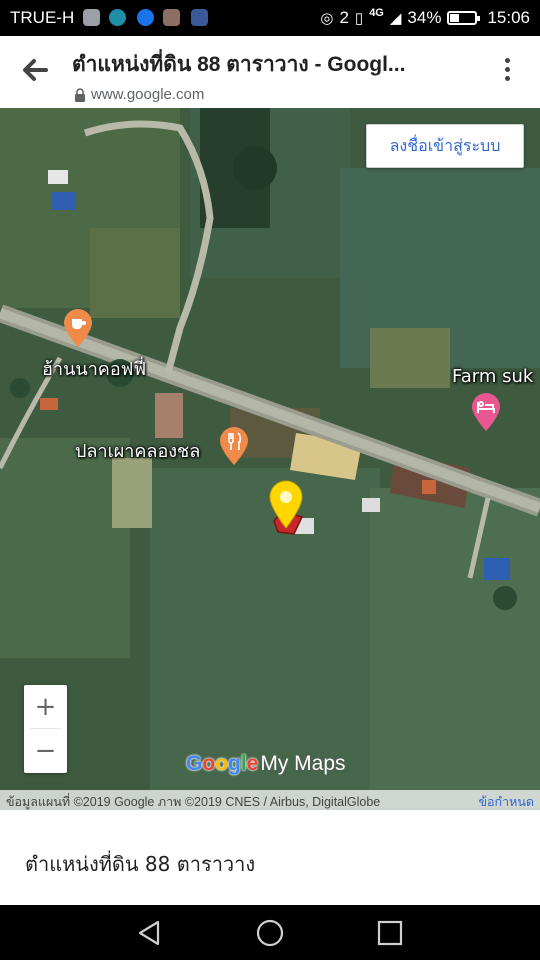  What do you see at coordinates (91, 17) in the screenshot?
I see `gallery-icon` at bounding box center [91, 17].